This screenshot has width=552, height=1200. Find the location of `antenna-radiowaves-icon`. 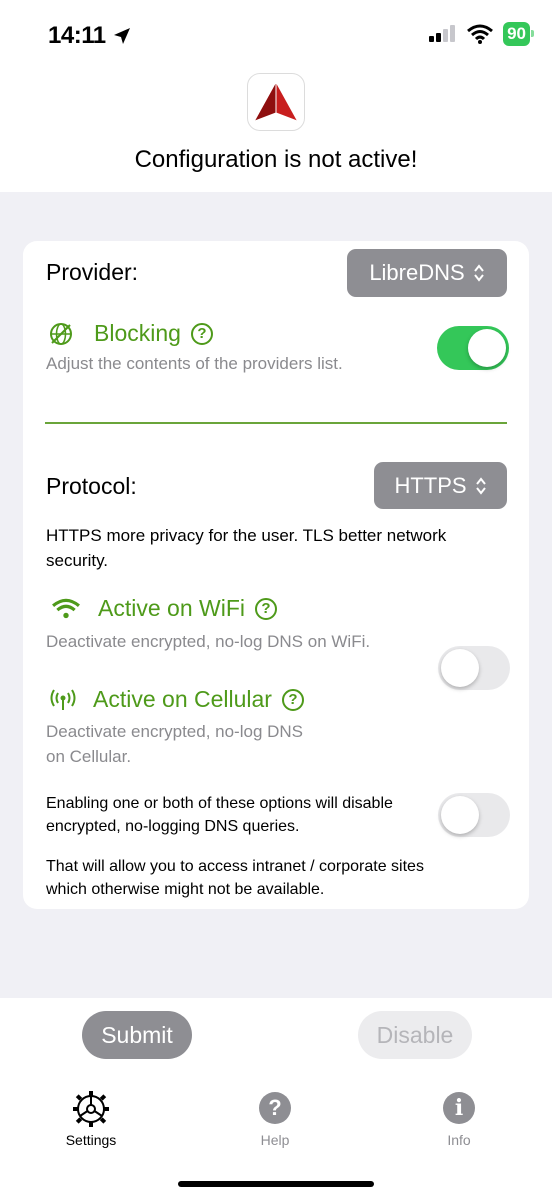

antenna-radiowaves-icon is located at coordinates (63, 699).